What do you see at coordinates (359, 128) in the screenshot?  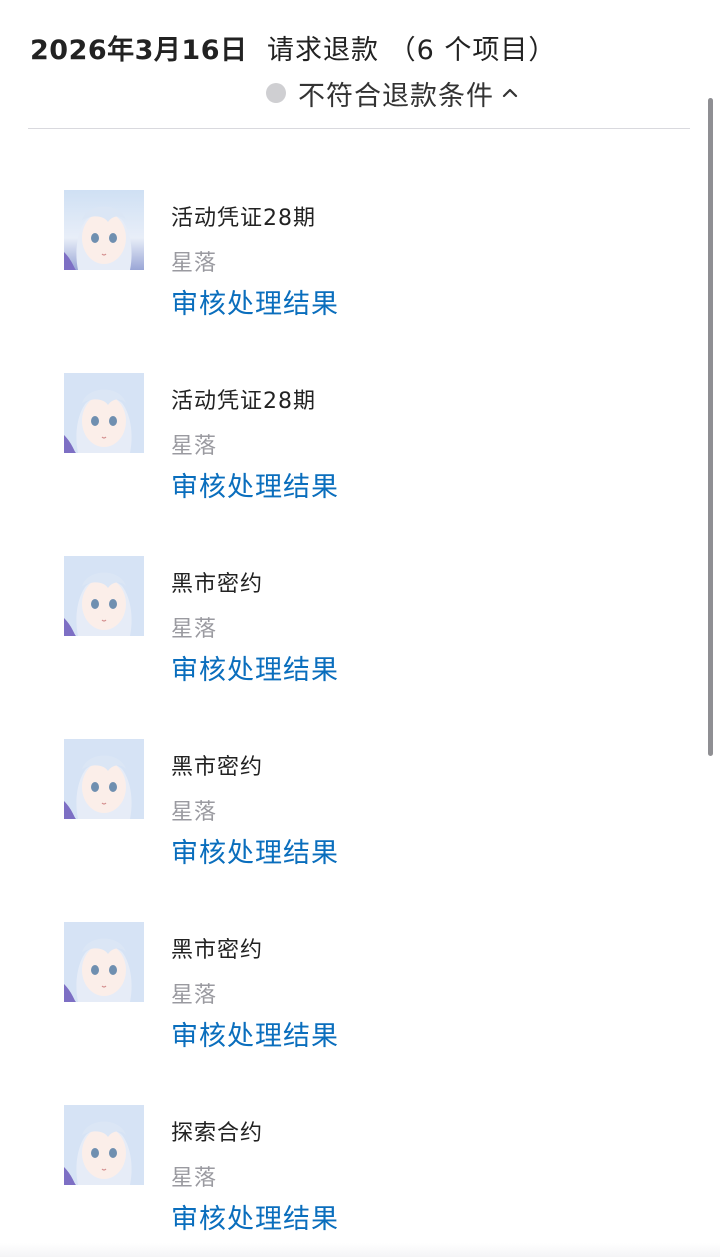 I see `header-divider` at bounding box center [359, 128].